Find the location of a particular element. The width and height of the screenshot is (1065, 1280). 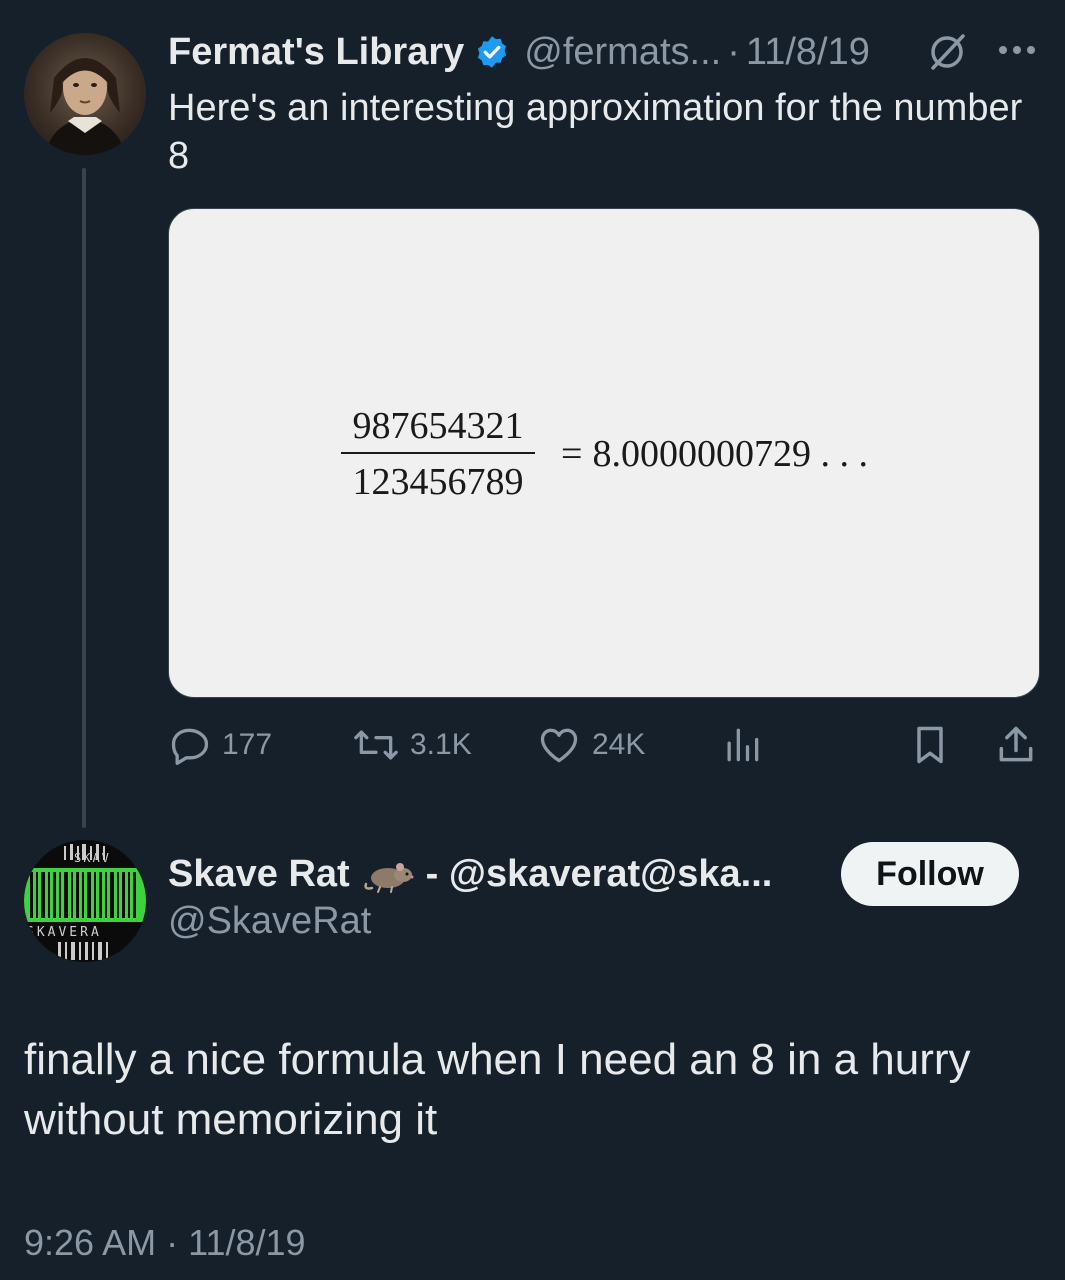

retweet-icon is located at coordinates (376, 745).